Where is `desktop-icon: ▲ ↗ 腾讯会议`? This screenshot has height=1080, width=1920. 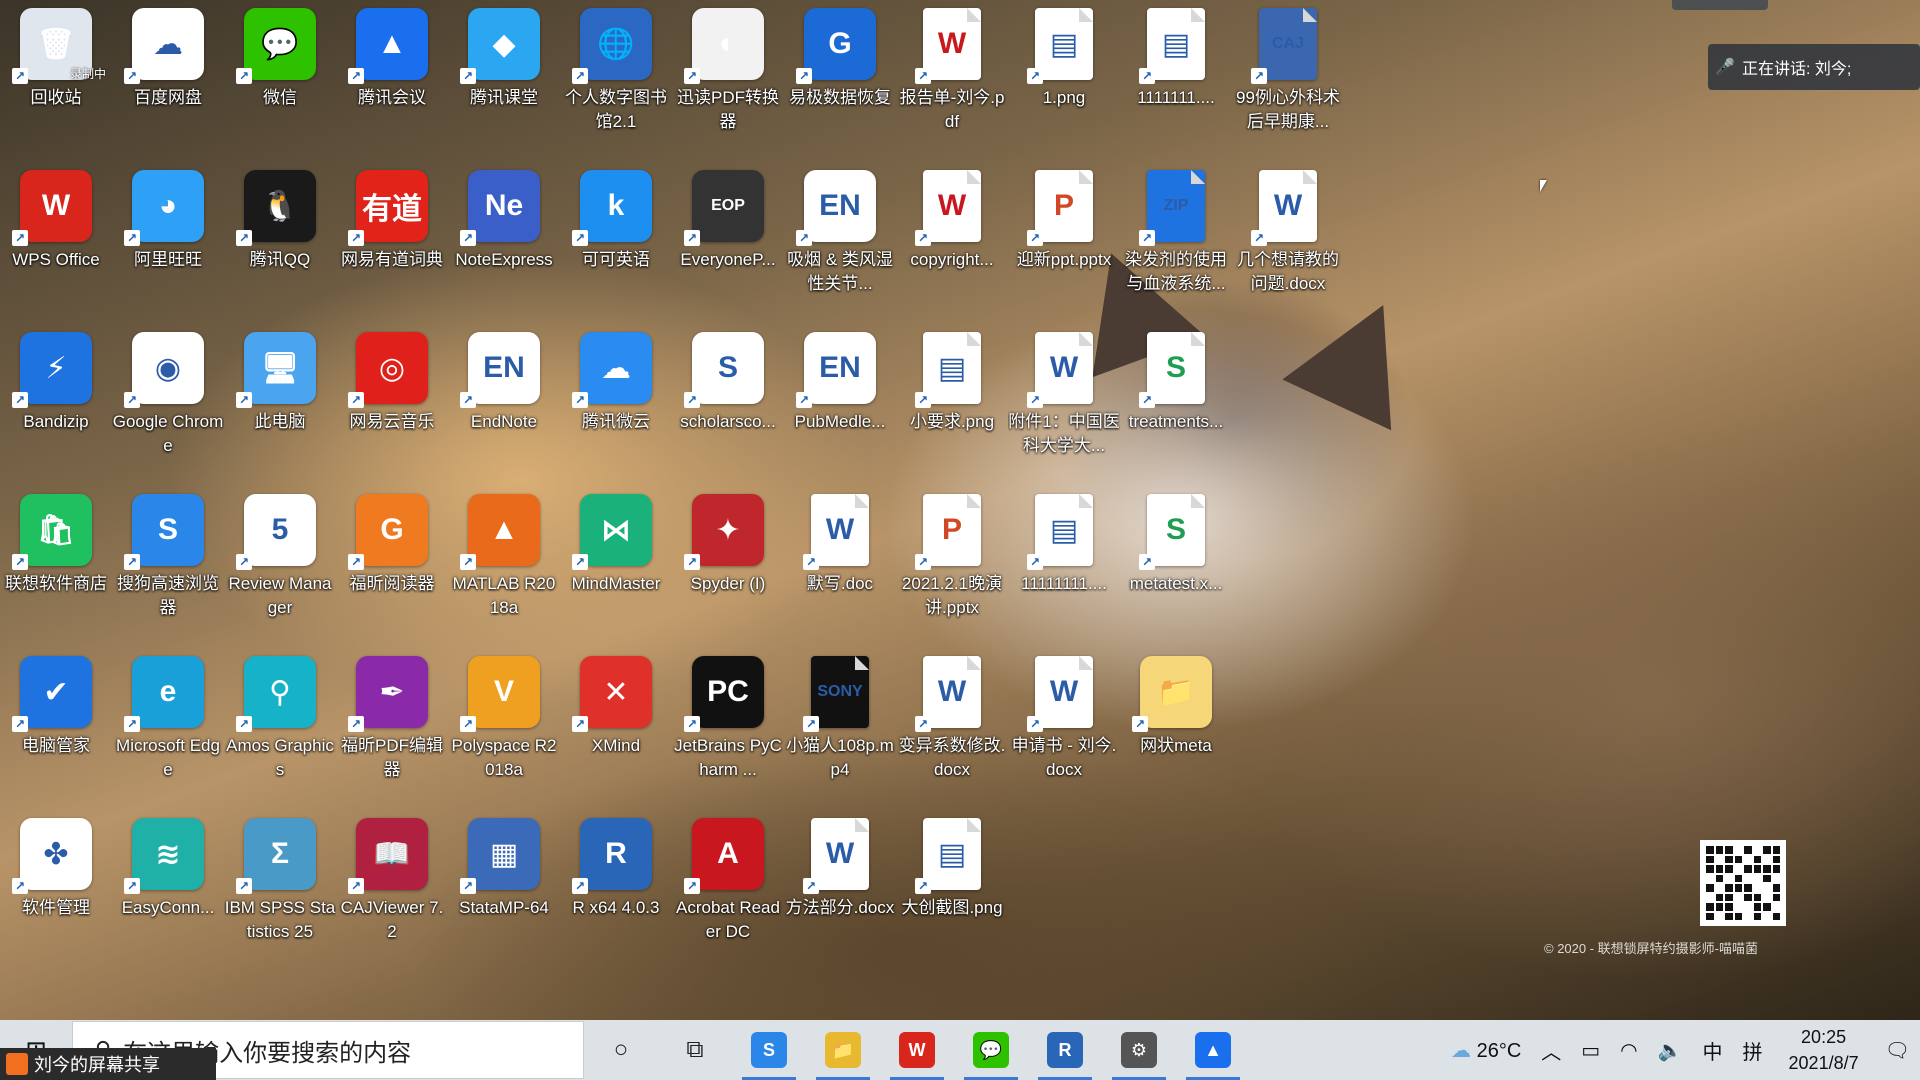
desktop-icon: ▲ ↗ 腾讯会议 is located at coordinates (392, 77).